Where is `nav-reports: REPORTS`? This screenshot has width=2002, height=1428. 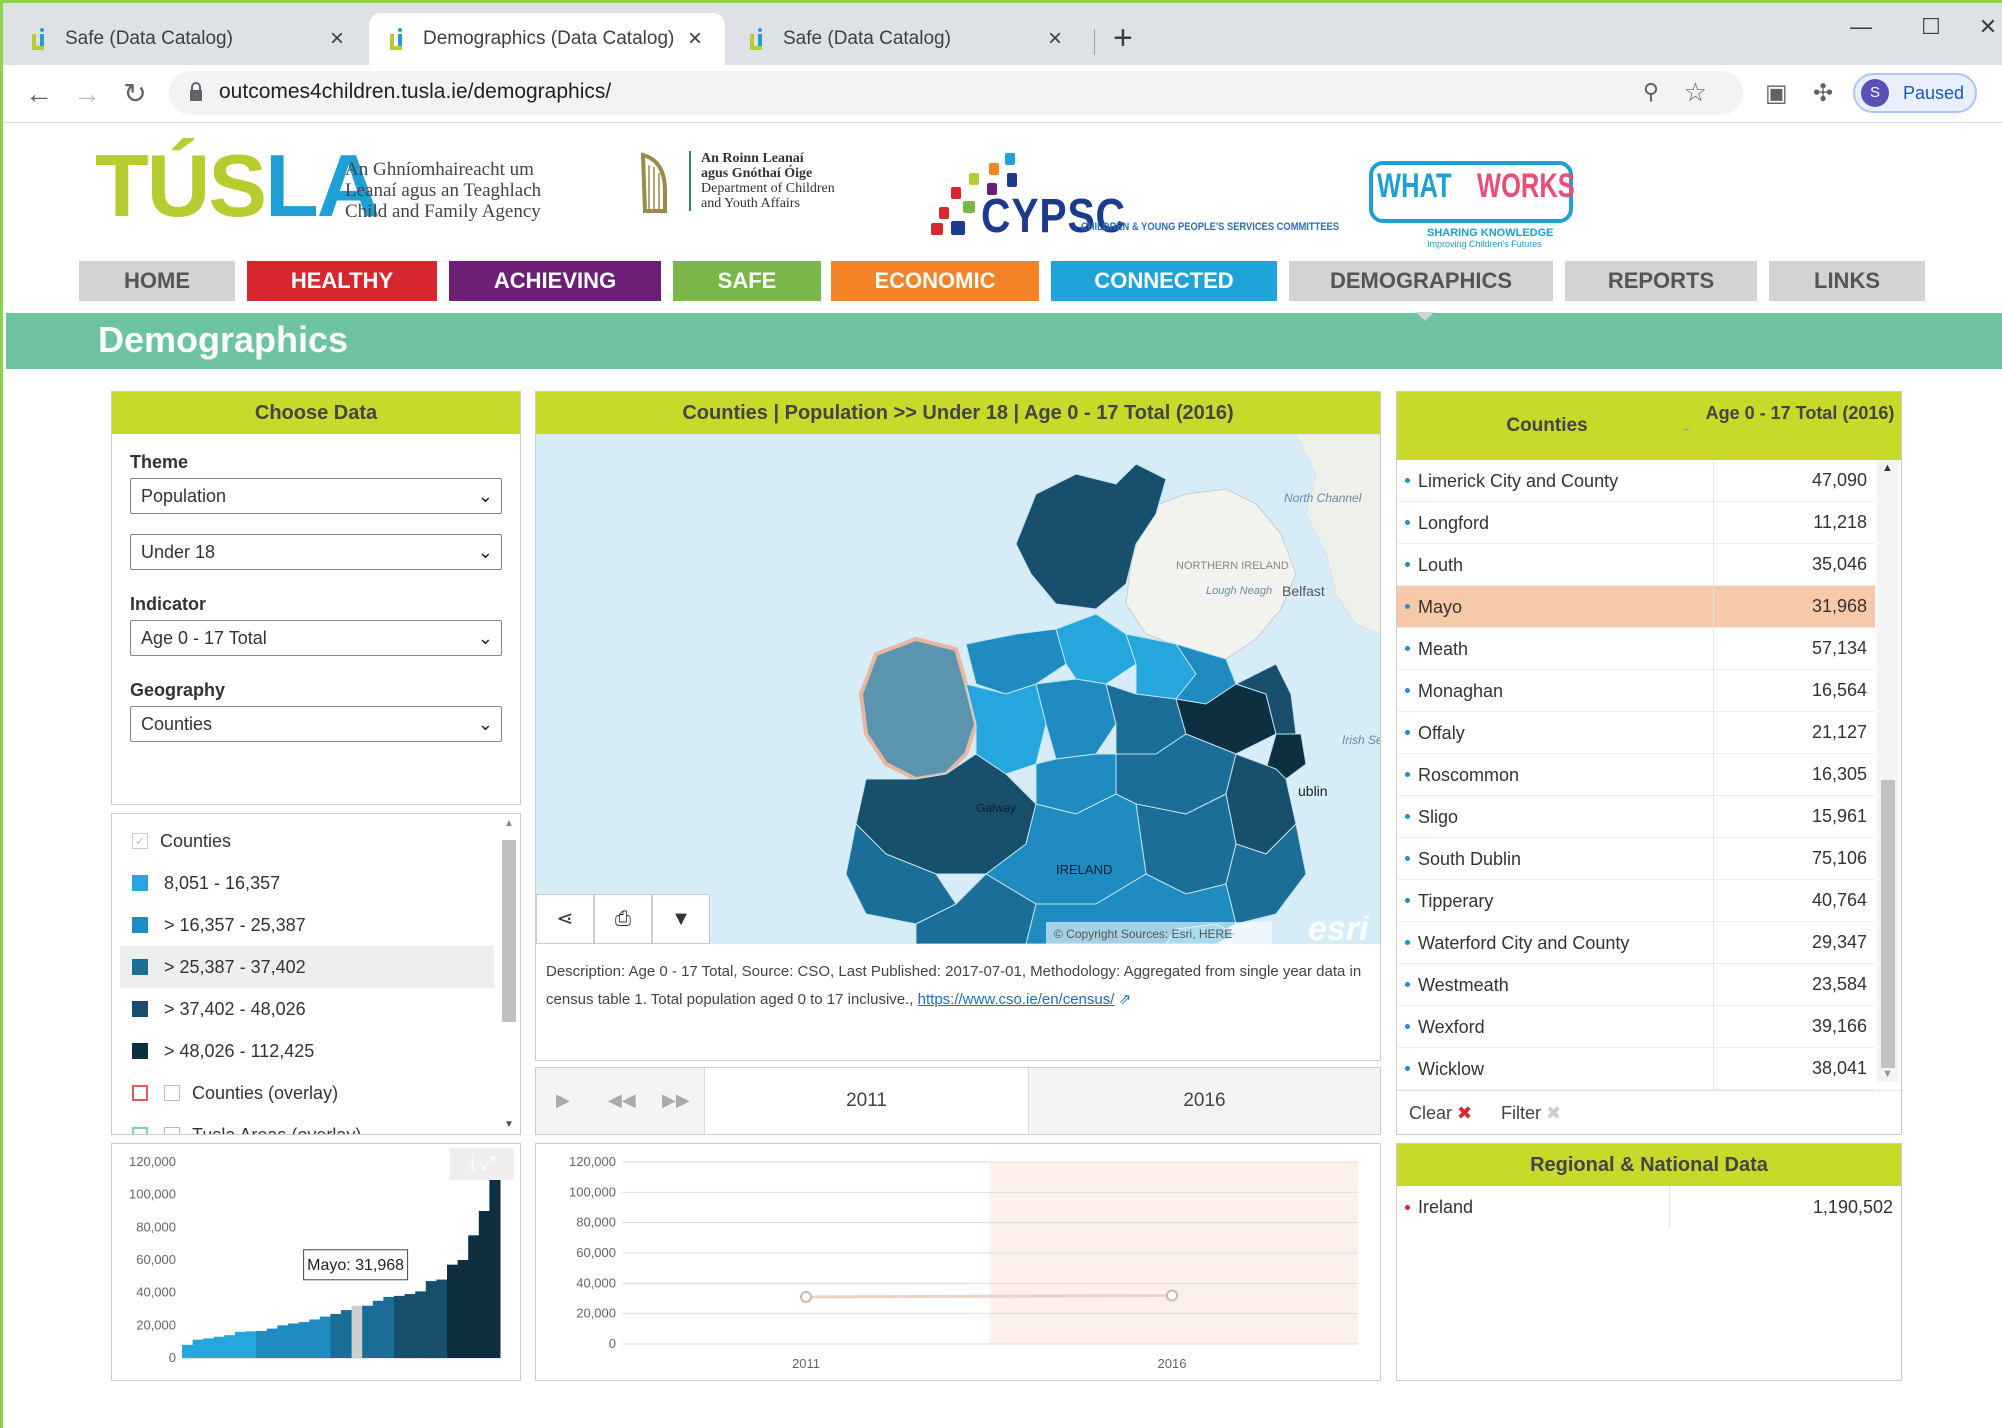
nav-reports: REPORTS is located at coordinates (1661, 281).